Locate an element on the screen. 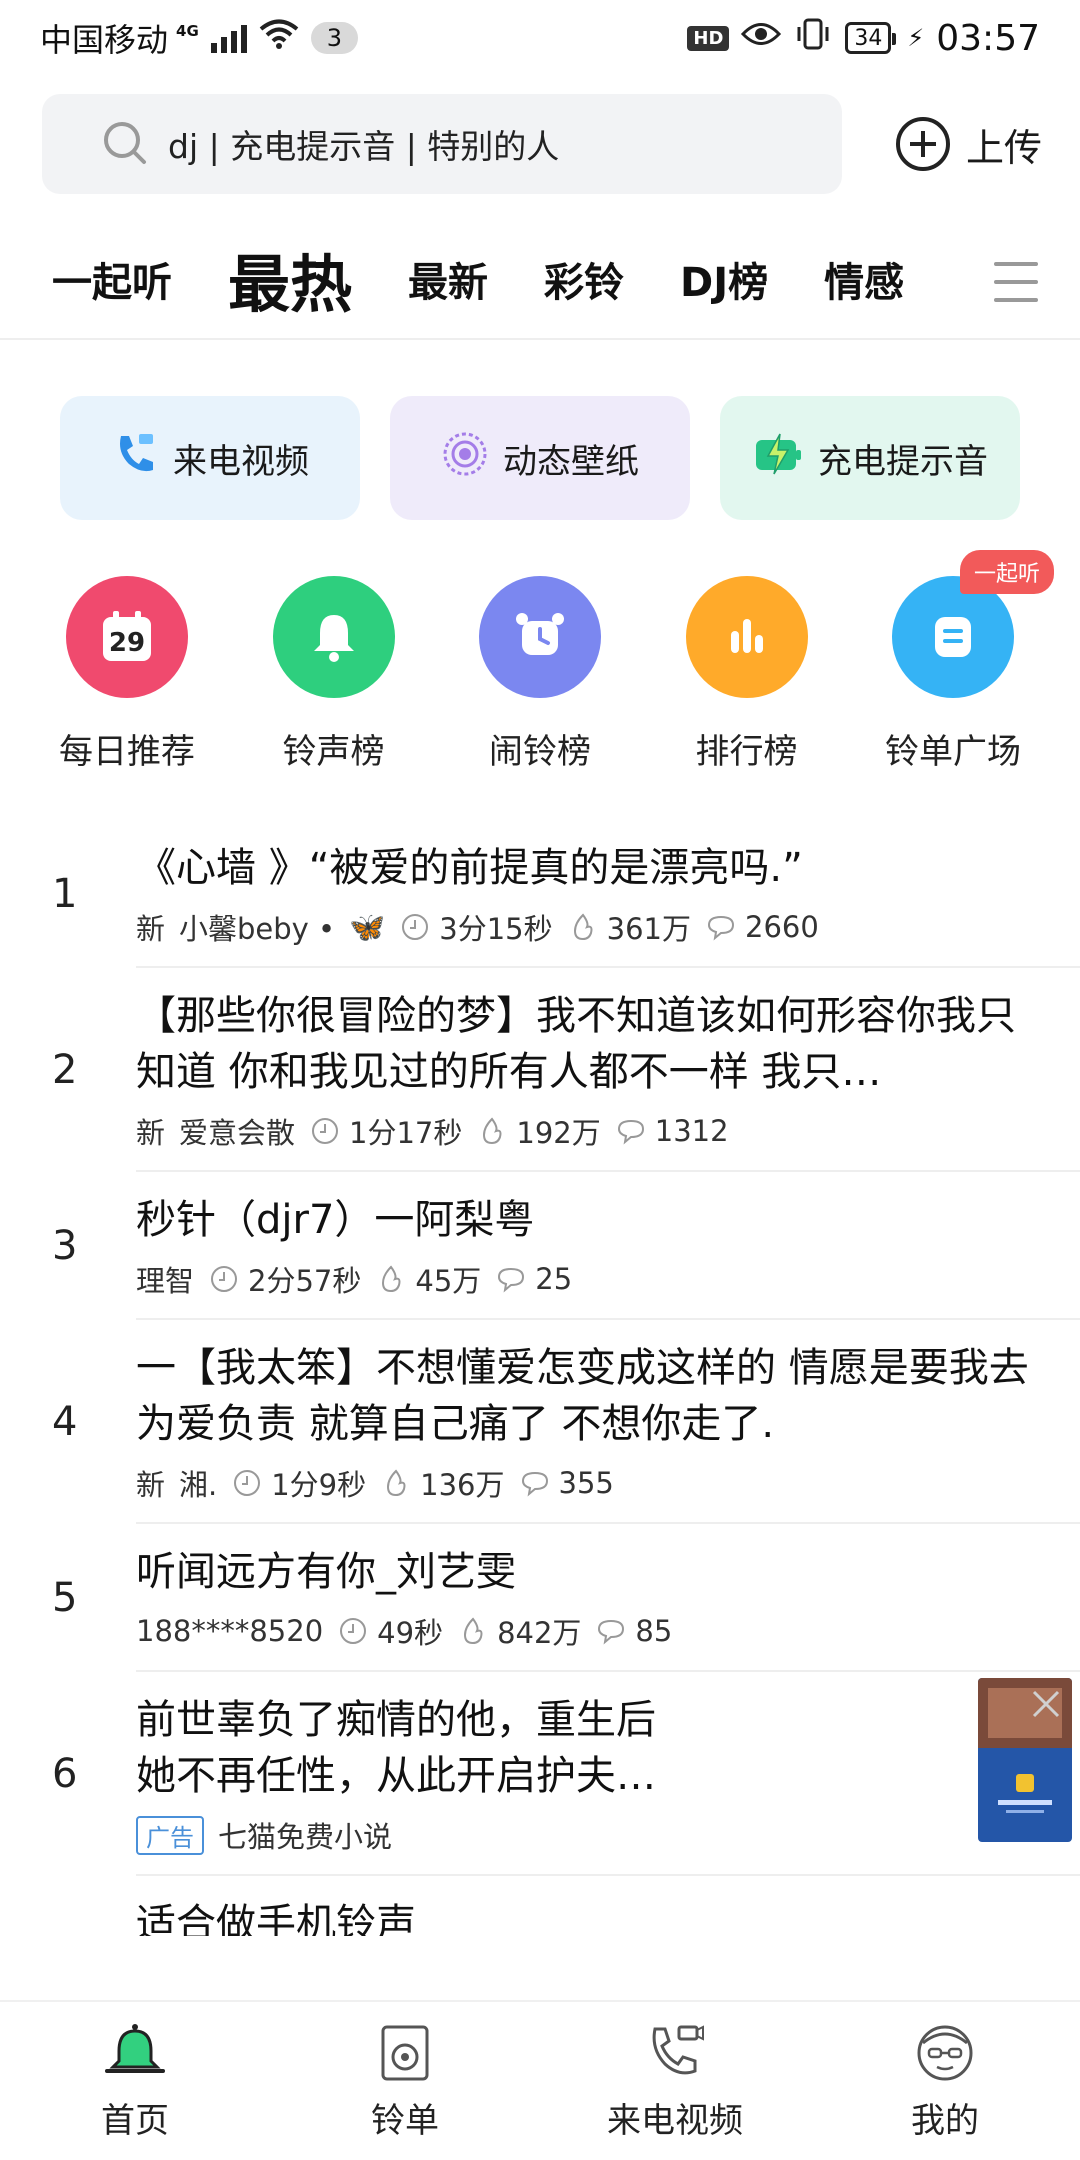 The width and height of the screenshot is (1080, 2160). shortcut-label: 每日推荐 is located at coordinates (127, 752).